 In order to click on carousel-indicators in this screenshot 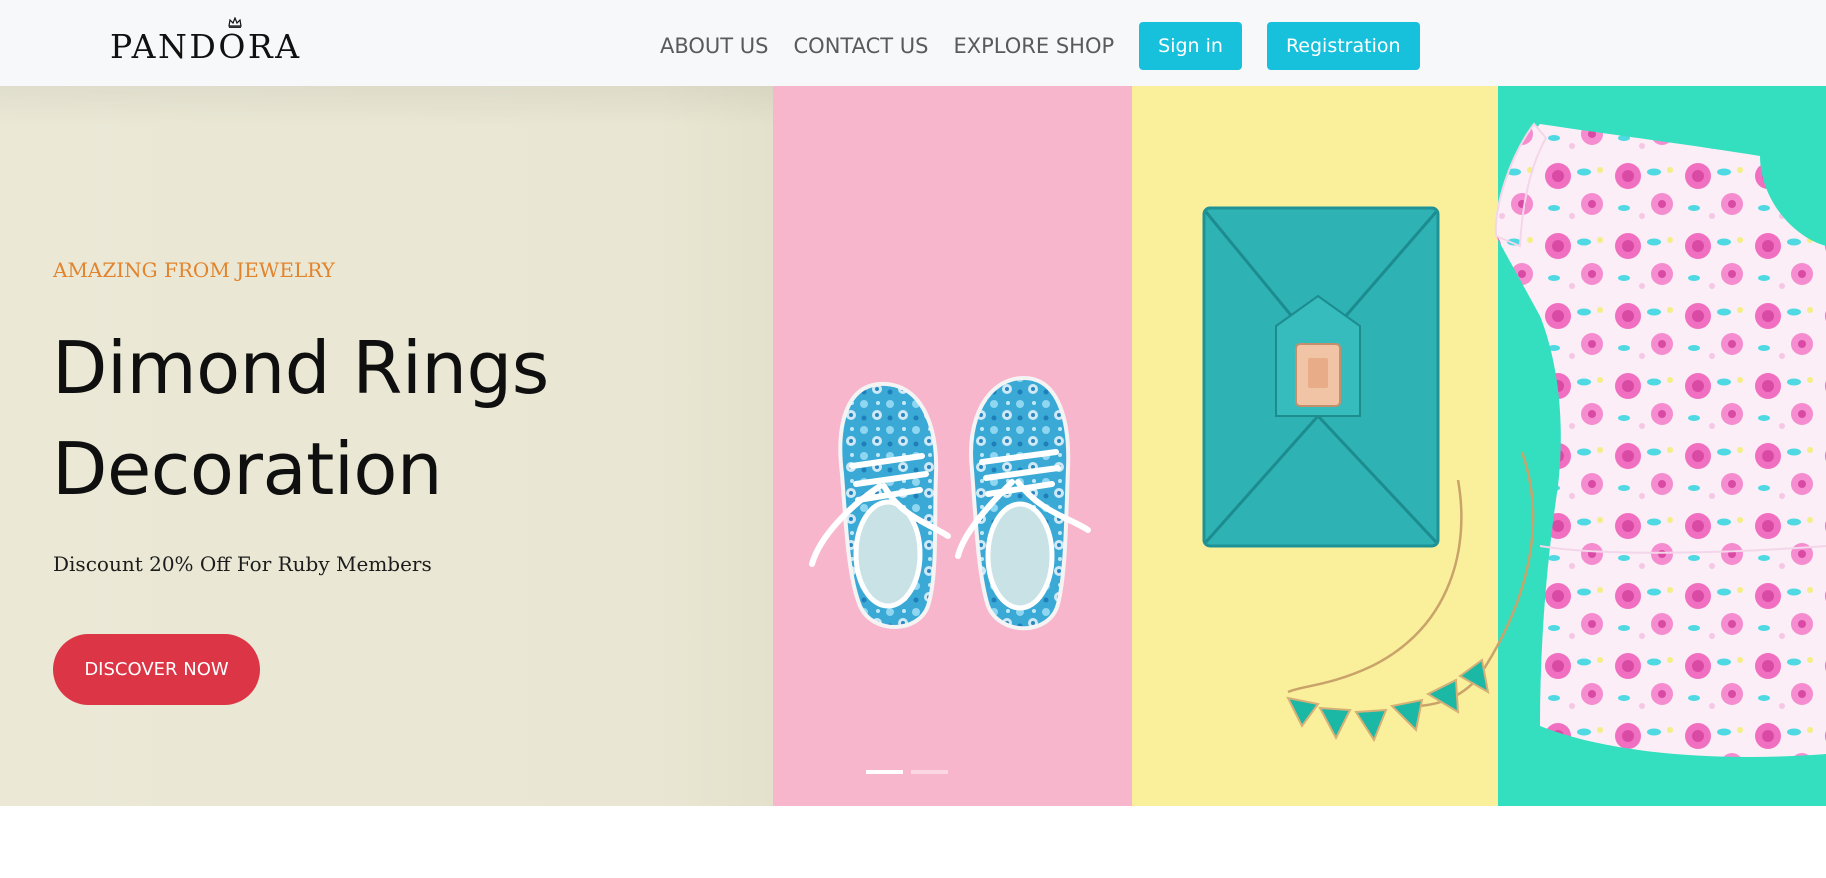, I will do `click(911, 772)`.